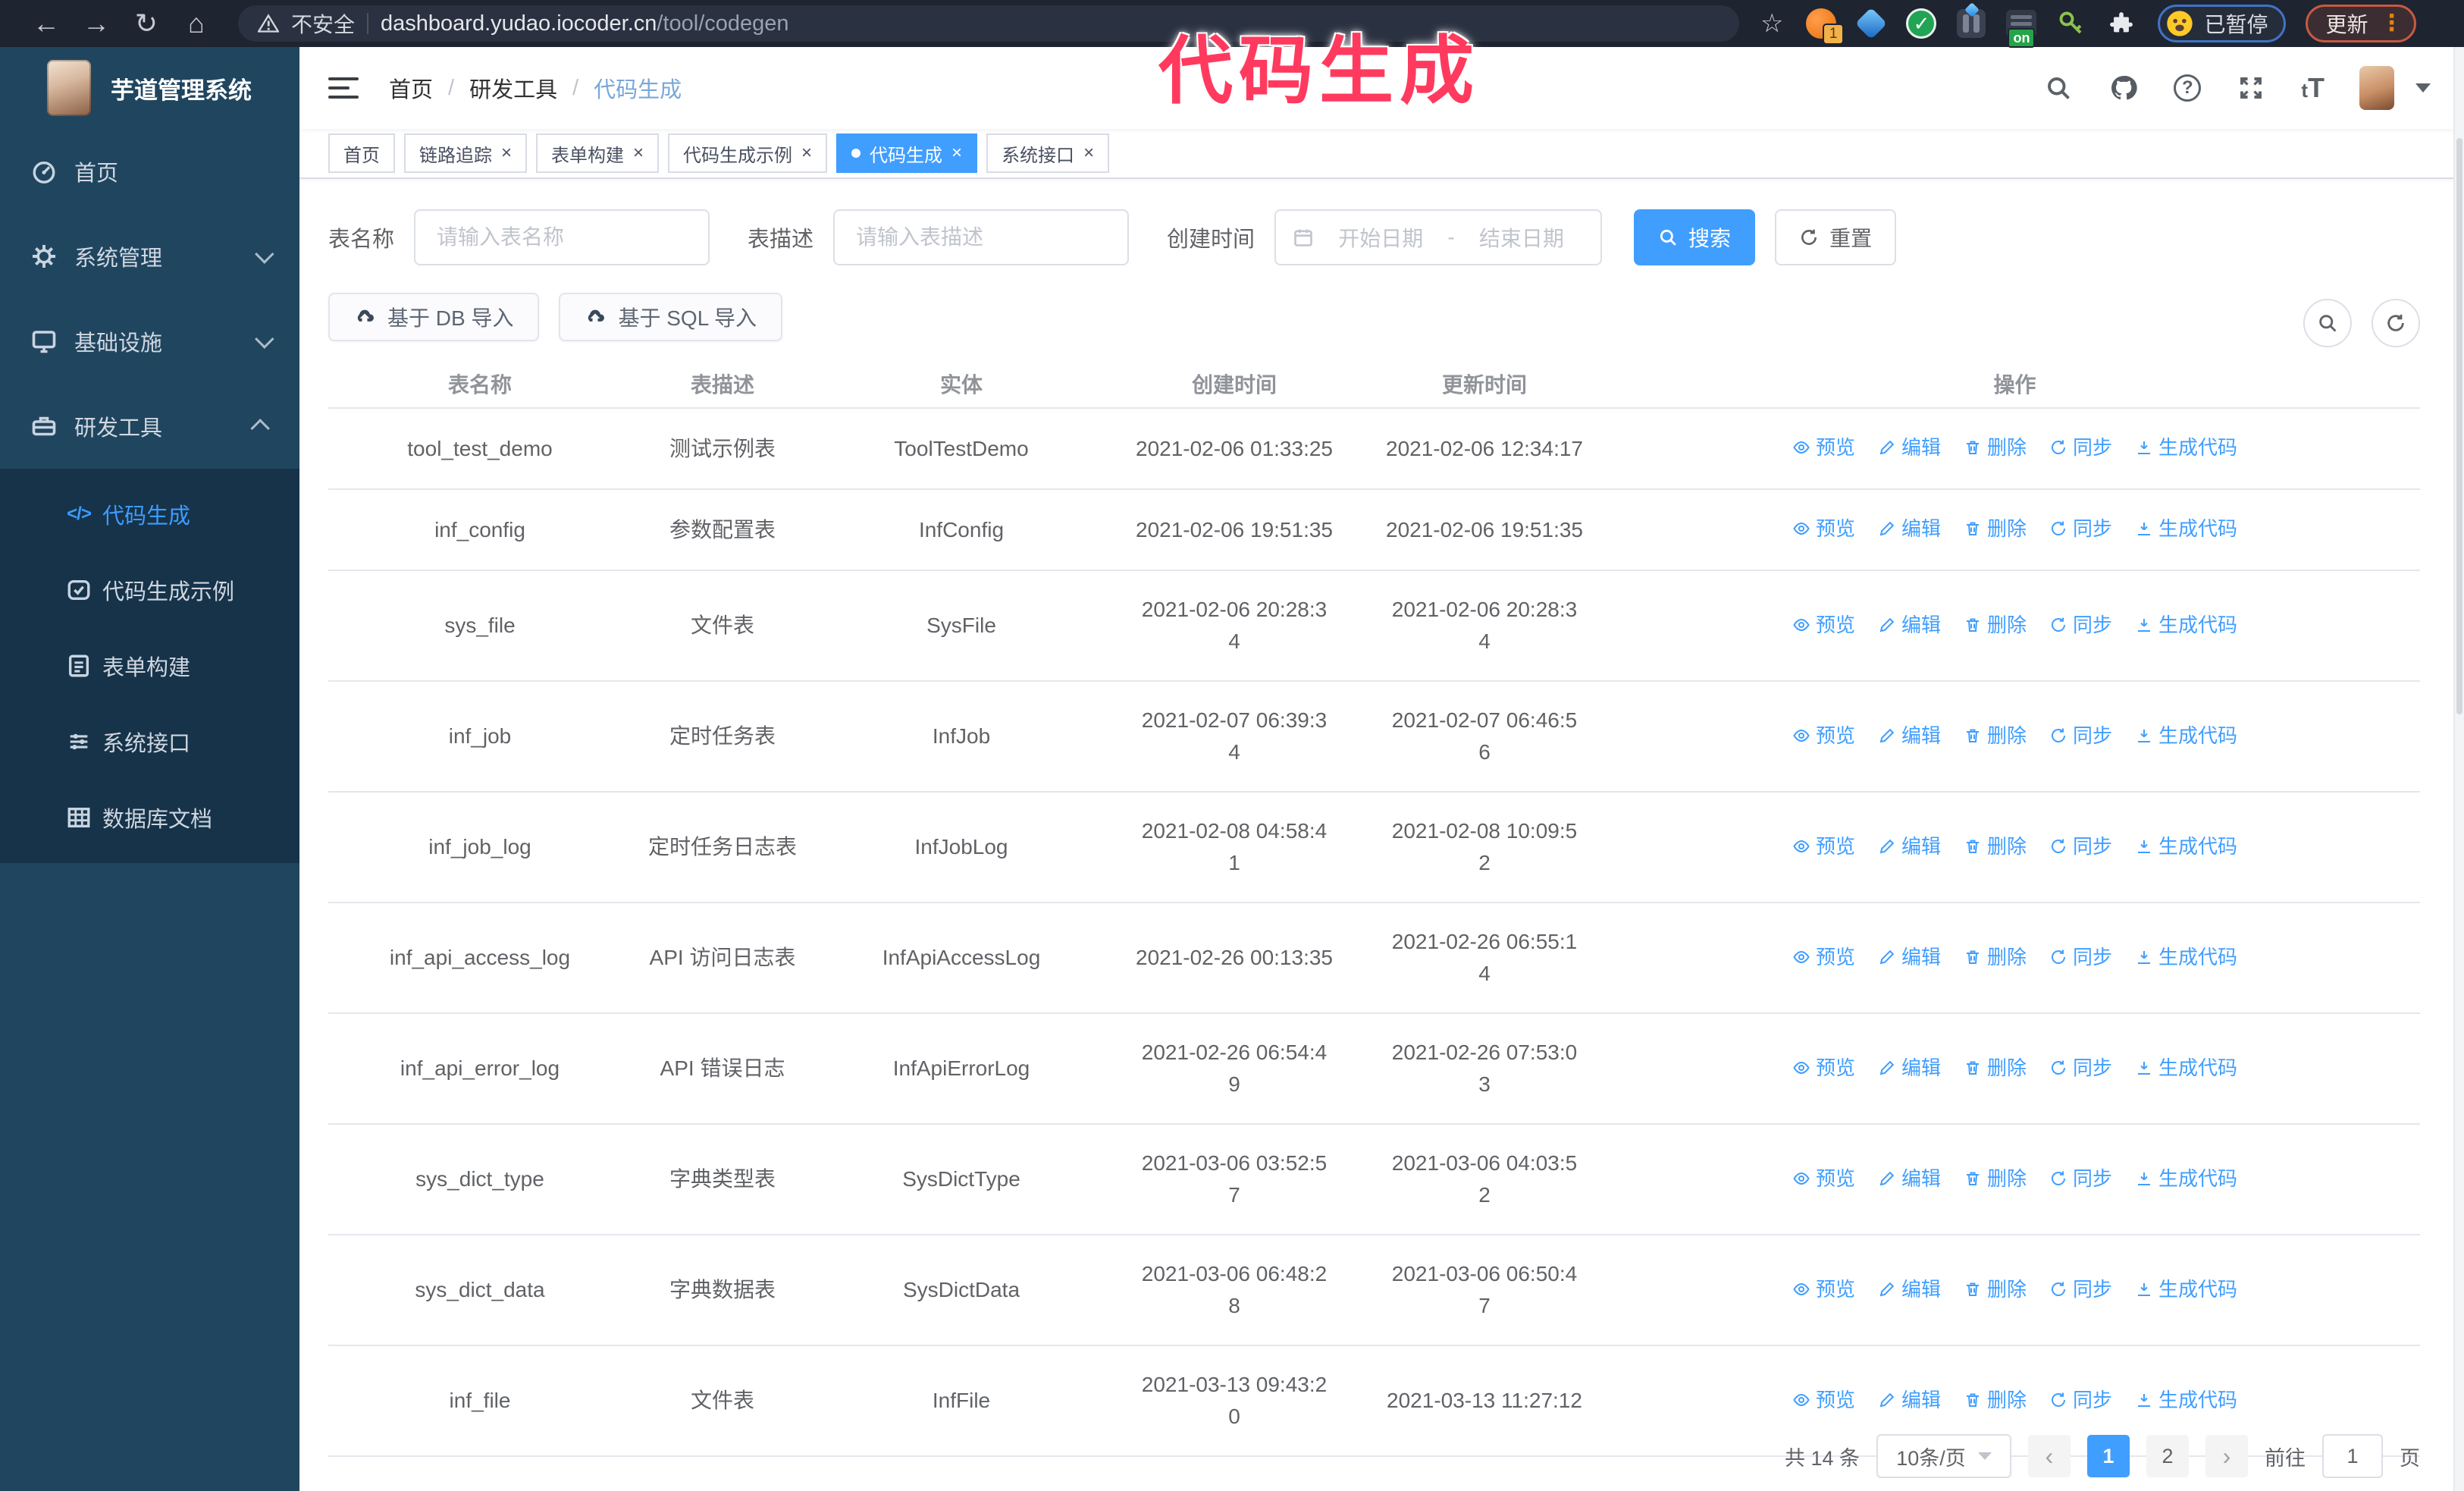 Image resolution: width=2464 pixels, height=1491 pixels. I want to click on sidebar-item-infra: 基础设施, so click(150, 341).